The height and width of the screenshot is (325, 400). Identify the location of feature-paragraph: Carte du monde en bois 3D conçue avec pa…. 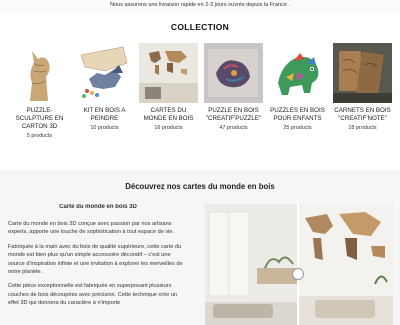
(91, 228).